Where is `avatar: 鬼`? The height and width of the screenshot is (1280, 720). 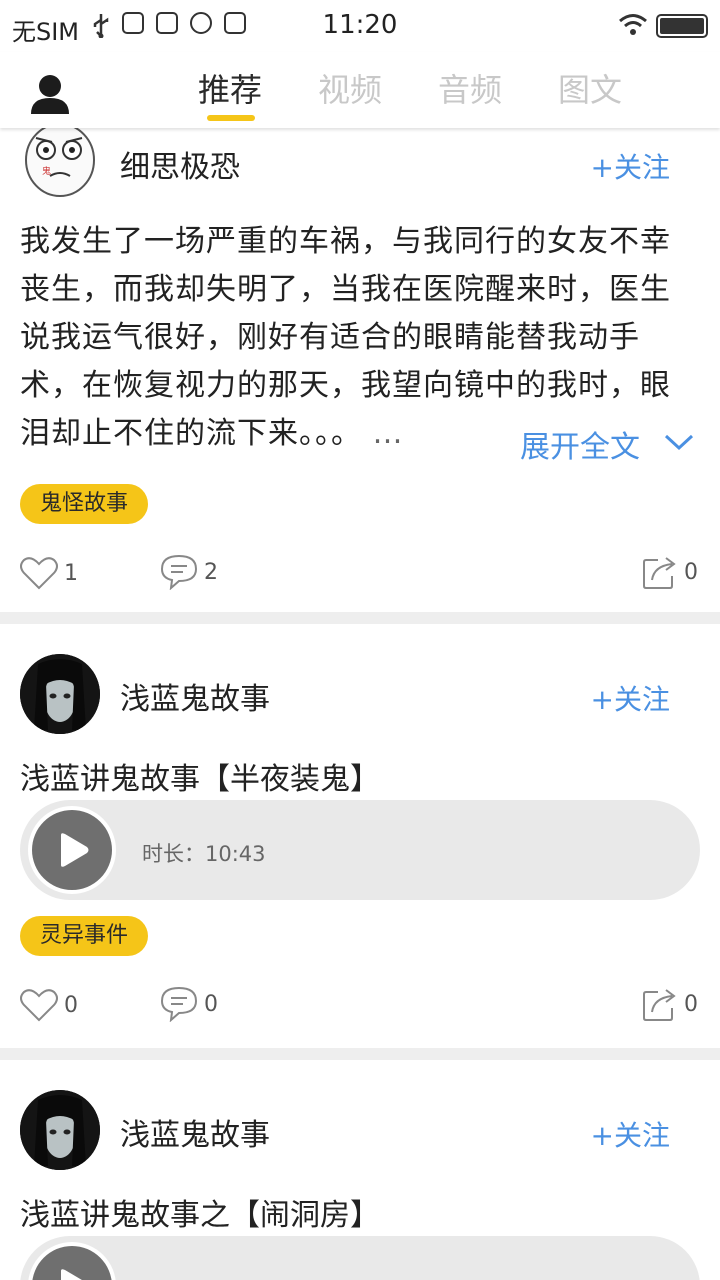
avatar: 鬼 is located at coordinates (60, 160).